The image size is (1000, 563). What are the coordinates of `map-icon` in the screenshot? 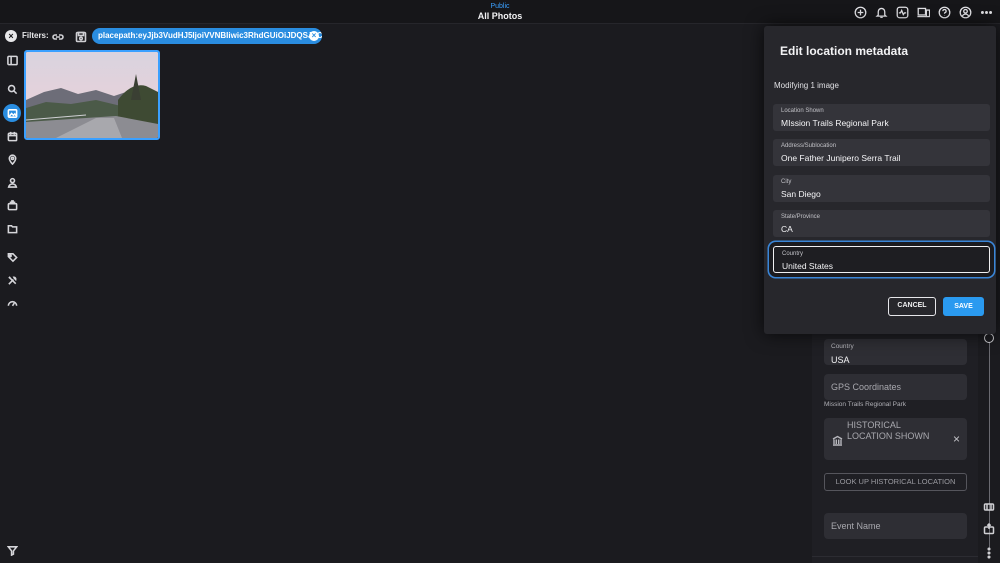 It's located at (989, 506).